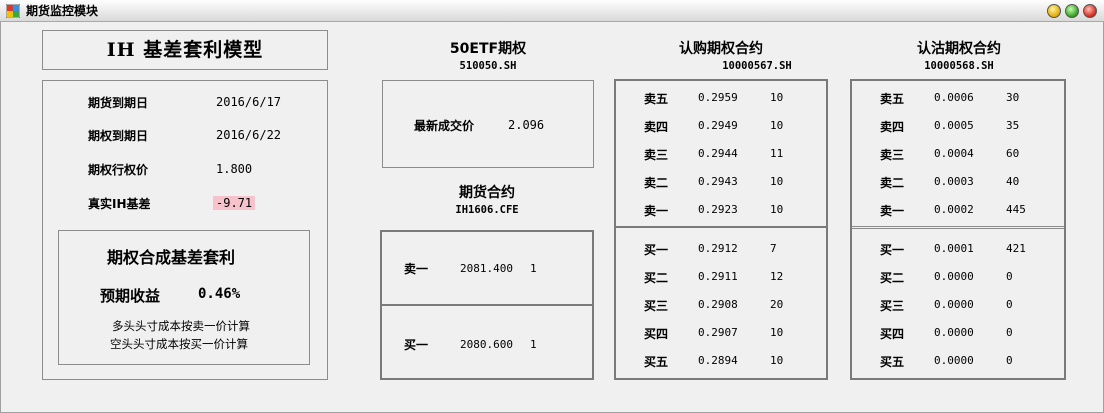 The height and width of the screenshot is (413, 1104). What do you see at coordinates (718, 360) in the screenshot?
I see `call-bids-price: 0.2894` at bounding box center [718, 360].